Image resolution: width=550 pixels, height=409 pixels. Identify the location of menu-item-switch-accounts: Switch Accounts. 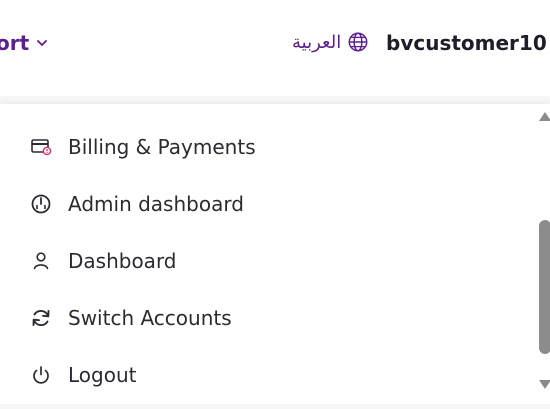
(131, 318).